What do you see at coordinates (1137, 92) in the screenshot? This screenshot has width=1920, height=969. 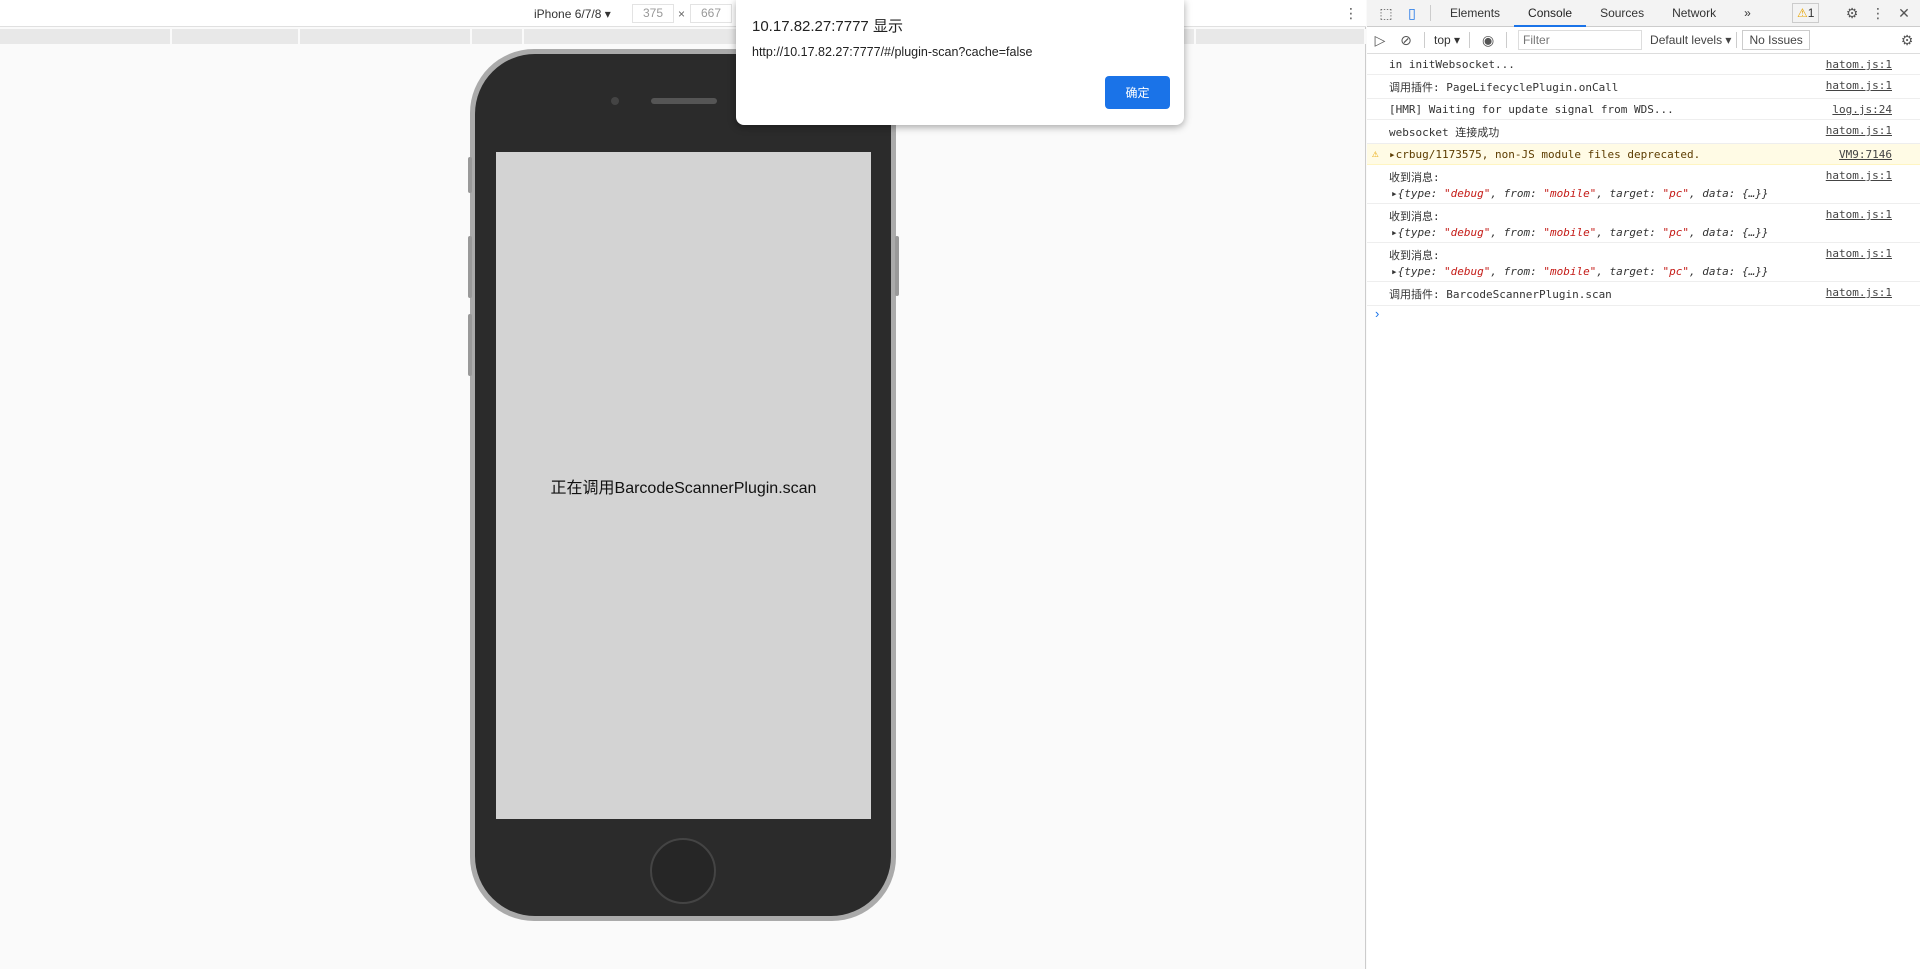 I see `ok-button: 确定` at bounding box center [1137, 92].